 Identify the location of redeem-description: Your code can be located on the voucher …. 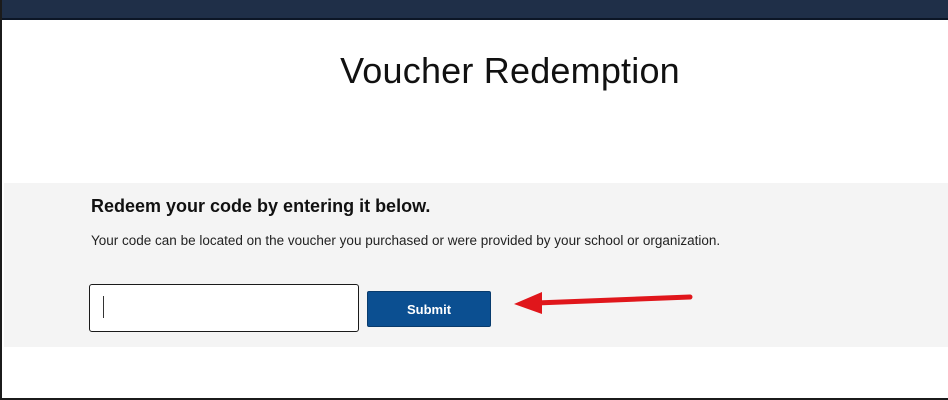
(406, 240).